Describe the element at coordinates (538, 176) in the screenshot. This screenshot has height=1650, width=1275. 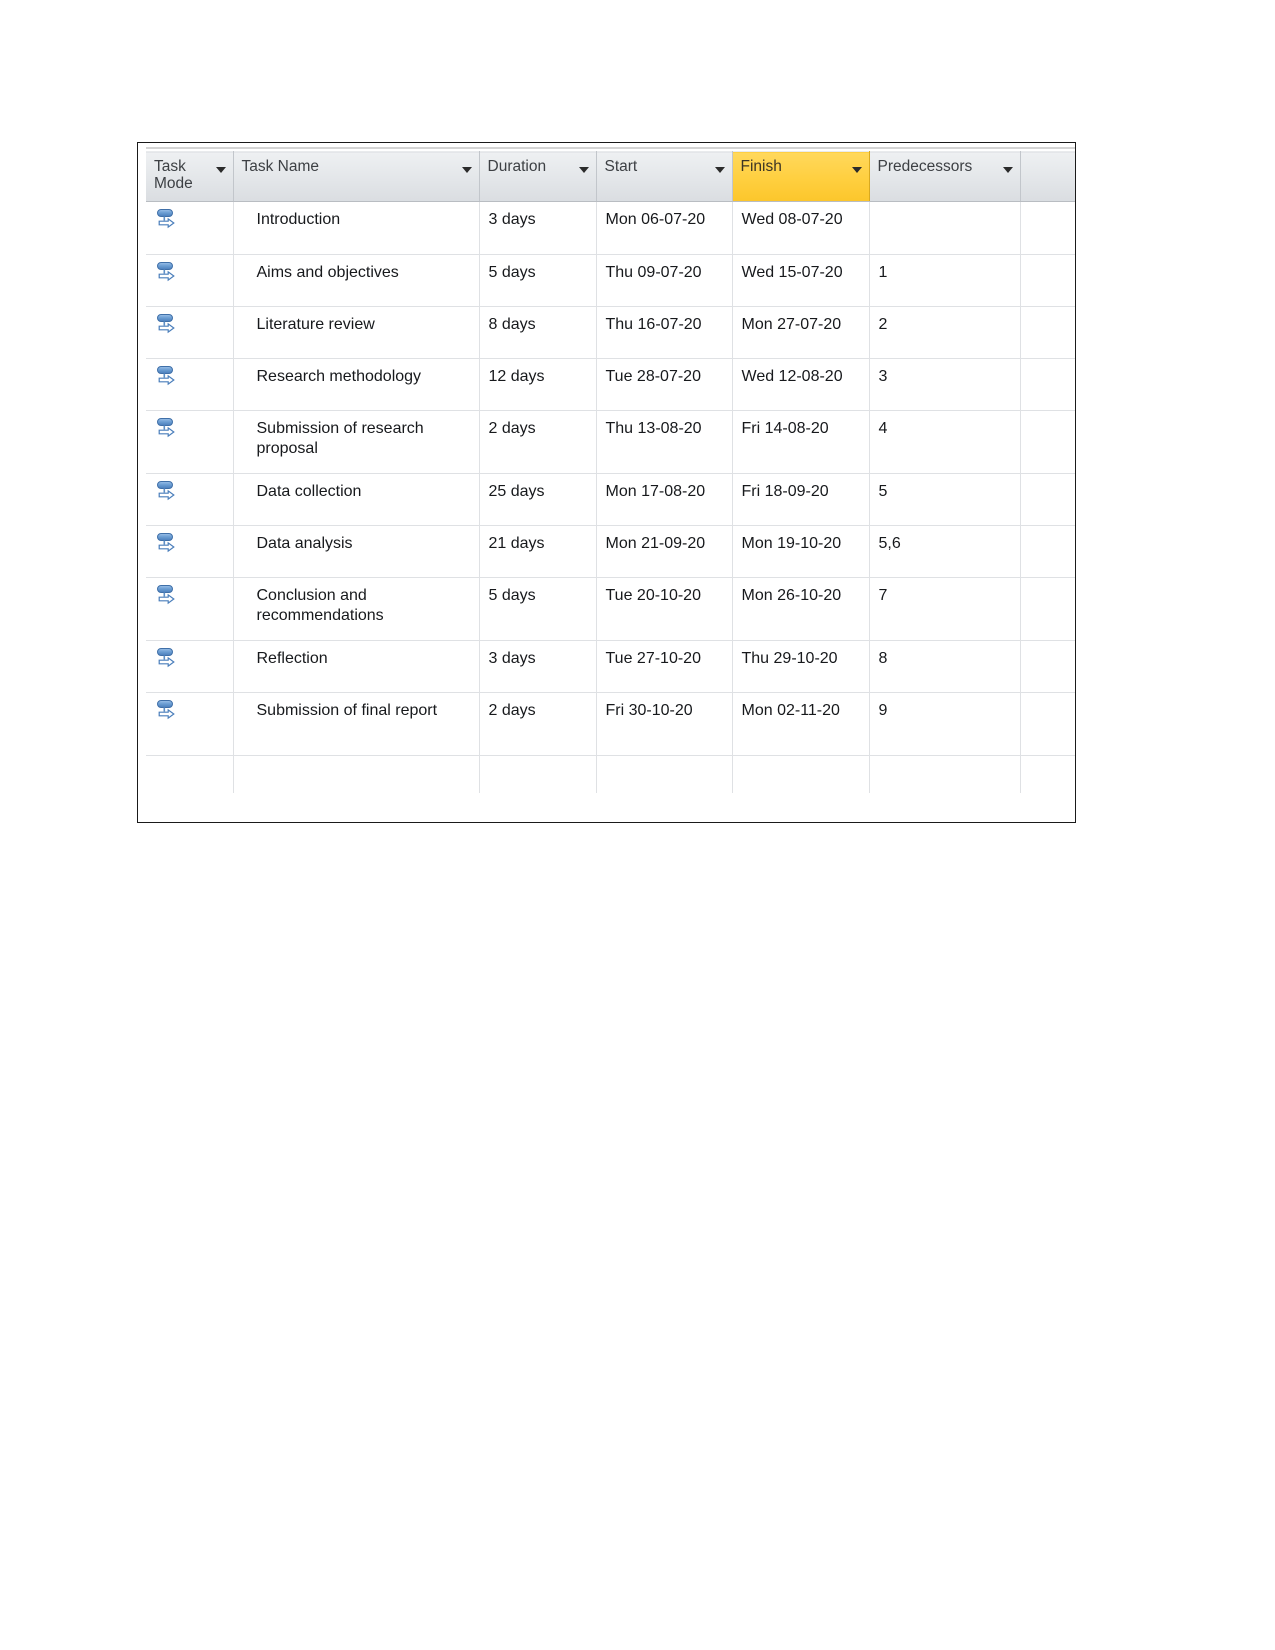
I see `column-header-duration: Duration` at that location.